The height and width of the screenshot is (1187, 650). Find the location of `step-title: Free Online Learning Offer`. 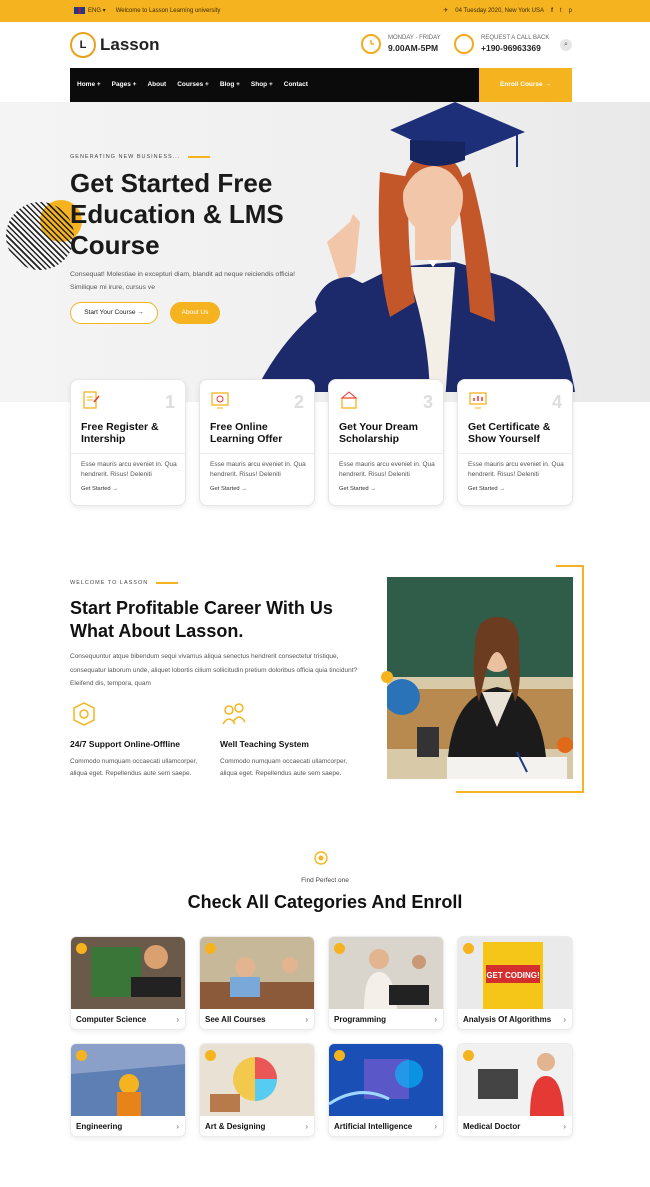

step-title: Free Online Learning Offer is located at coordinates (246, 433).